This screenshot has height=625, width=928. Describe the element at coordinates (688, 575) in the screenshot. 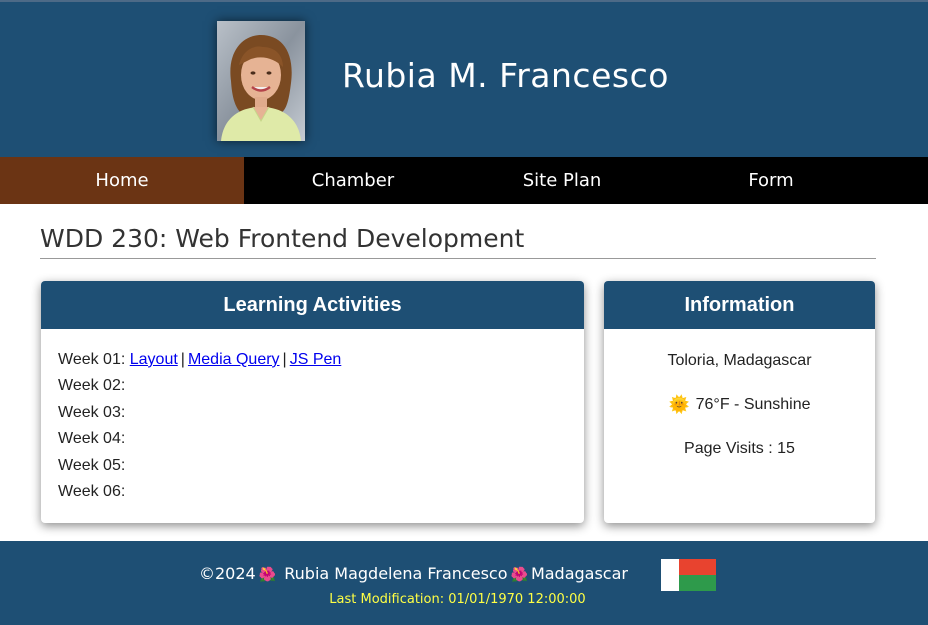

I see `madagascar-flag-icon` at that location.